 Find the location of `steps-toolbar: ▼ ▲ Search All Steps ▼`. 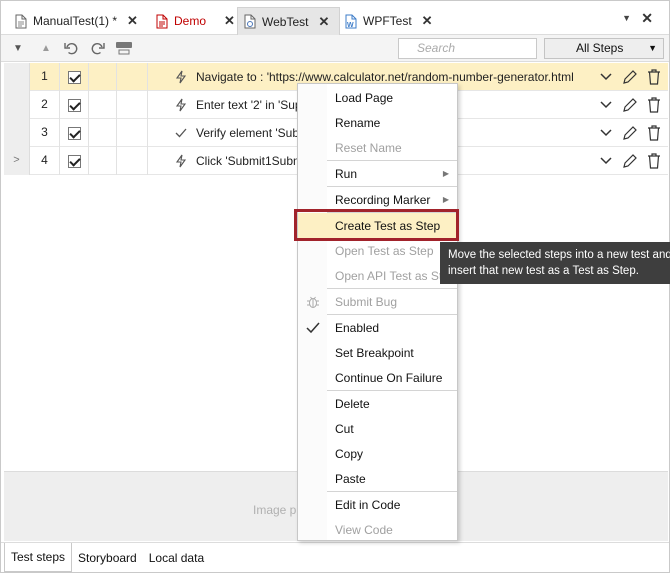

steps-toolbar: ▼ ▲ Search All Steps ▼ is located at coordinates (335, 48).